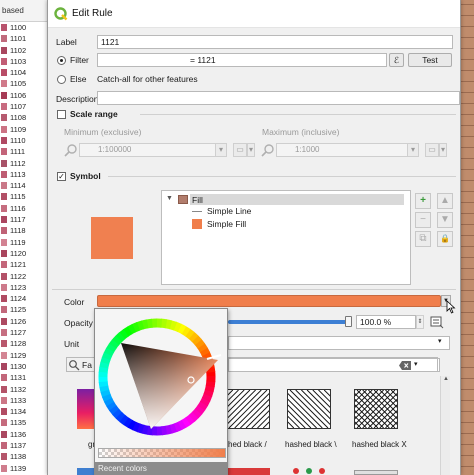 The image size is (474, 475). I want to click on list-item: 1117, so click(25, 219).